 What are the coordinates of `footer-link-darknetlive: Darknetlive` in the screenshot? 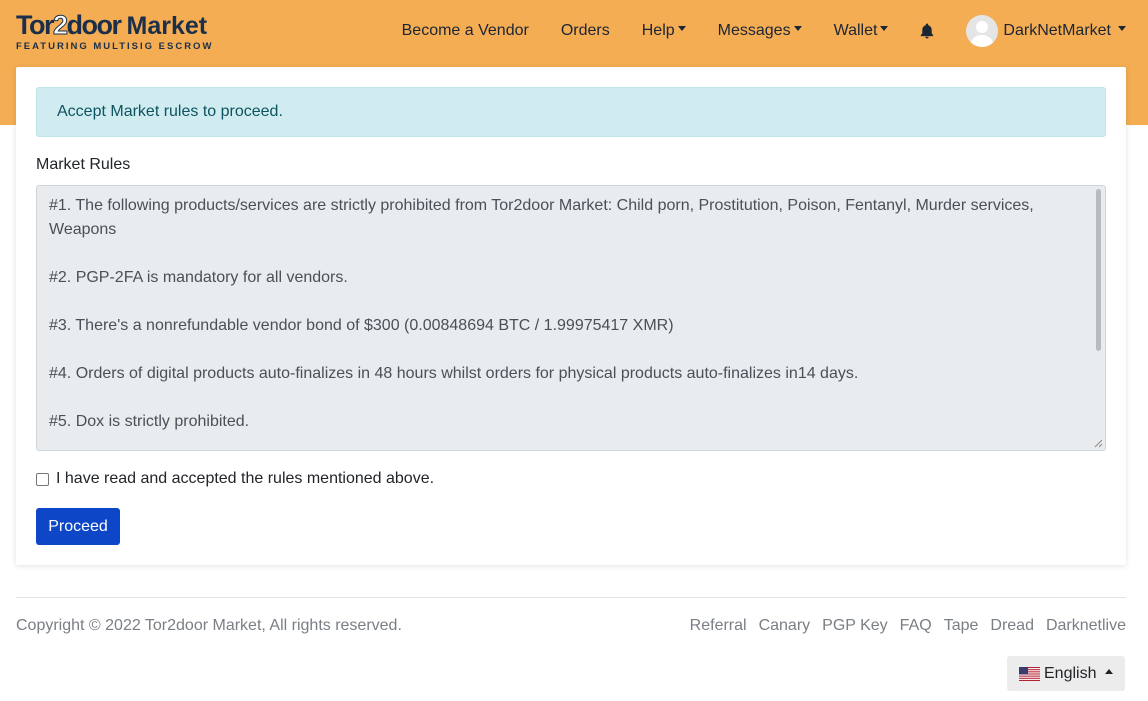 It's located at (1086, 626).